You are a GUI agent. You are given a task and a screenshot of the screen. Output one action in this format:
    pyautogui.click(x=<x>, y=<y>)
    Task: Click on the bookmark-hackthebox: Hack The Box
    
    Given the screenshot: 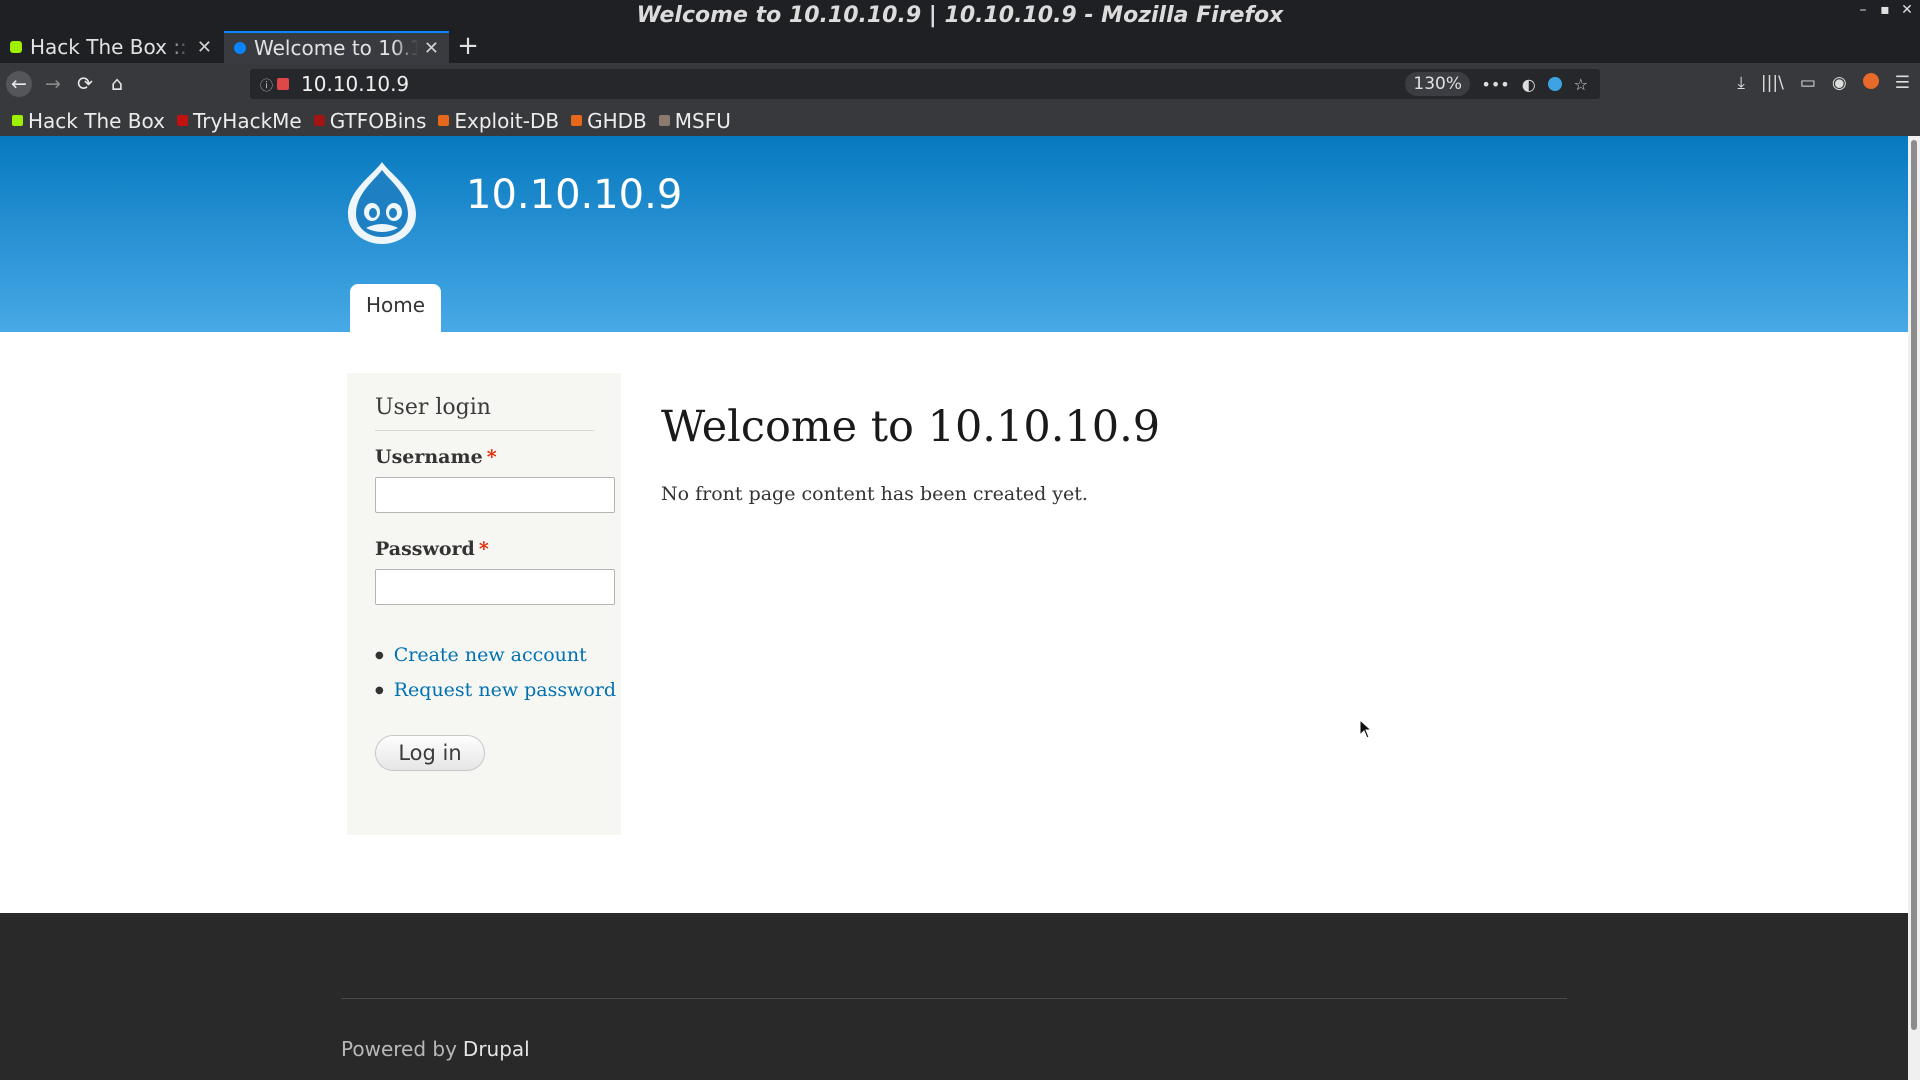 What is the action you would take?
    pyautogui.click(x=88, y=121)
    